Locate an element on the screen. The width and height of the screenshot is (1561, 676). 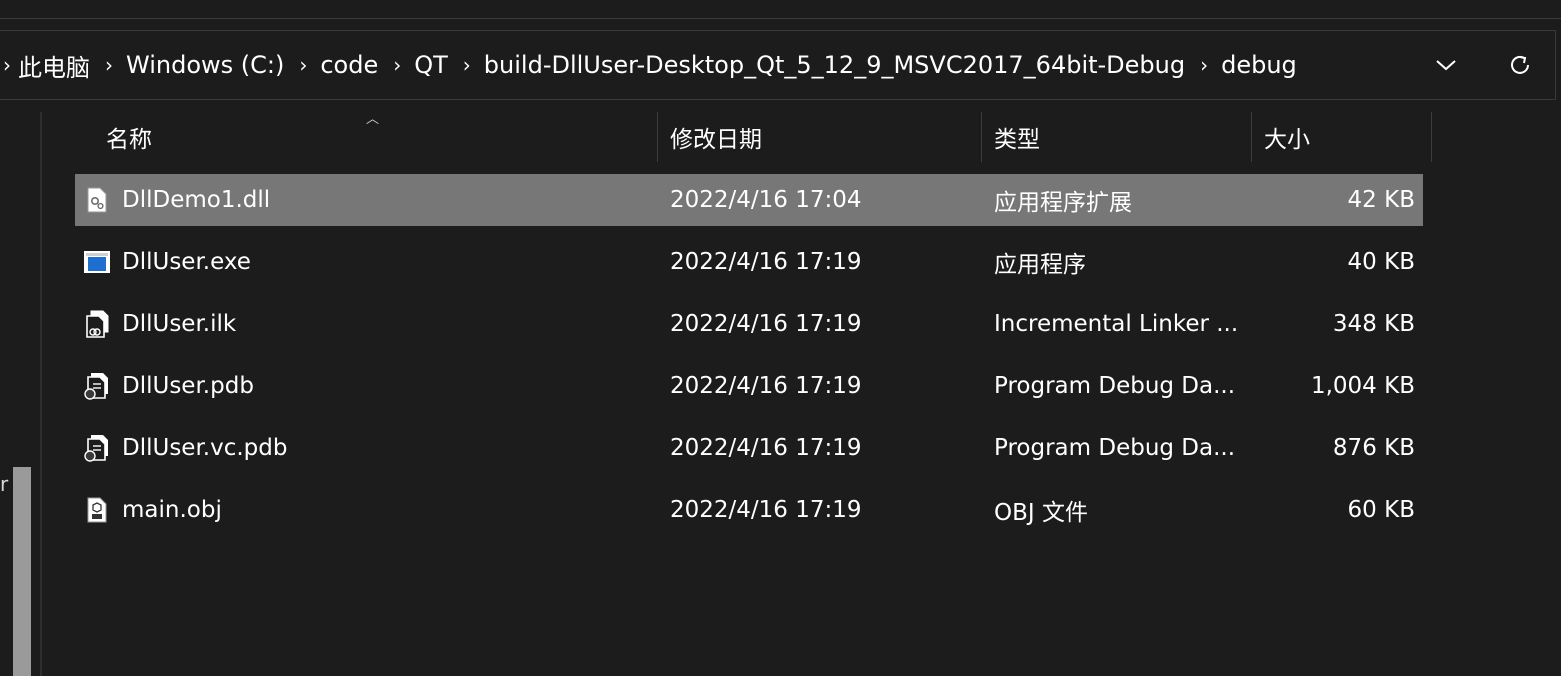
navigation-item-fragment: r is located at coordinates (4, 484).